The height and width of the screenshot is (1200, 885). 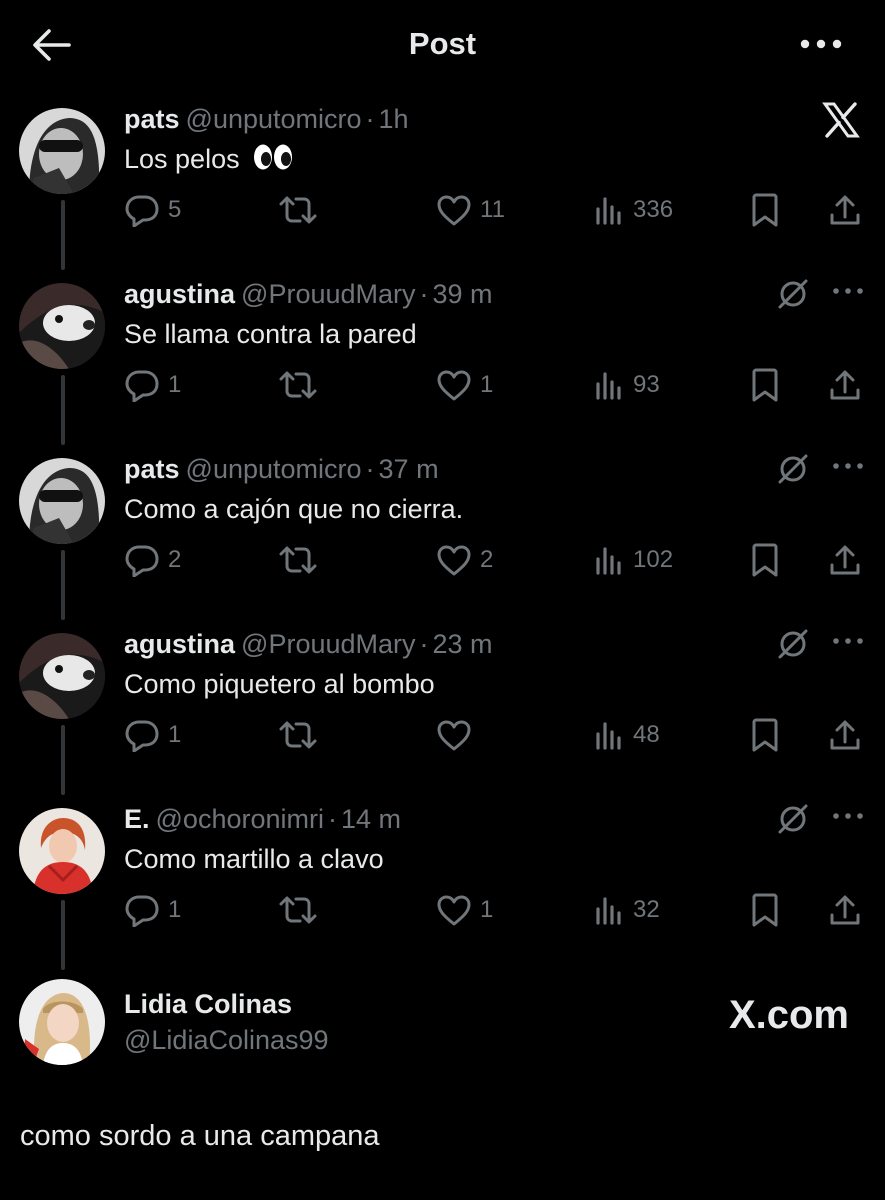 I want to click on reply-author: Lidia Colinas @LidiaColinas99 X.com, so click(x=442, y=1025).